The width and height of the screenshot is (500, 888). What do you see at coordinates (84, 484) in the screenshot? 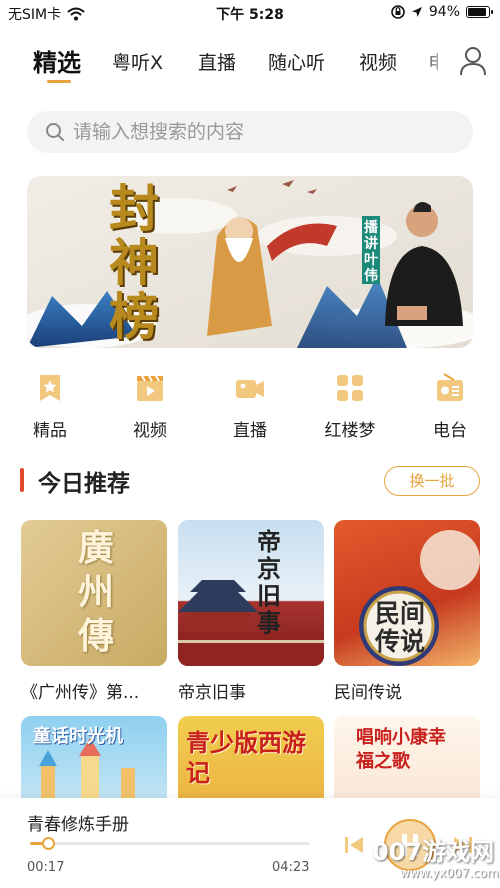
I see `section-title: 今日推荐` at bounding box center [84, 484].